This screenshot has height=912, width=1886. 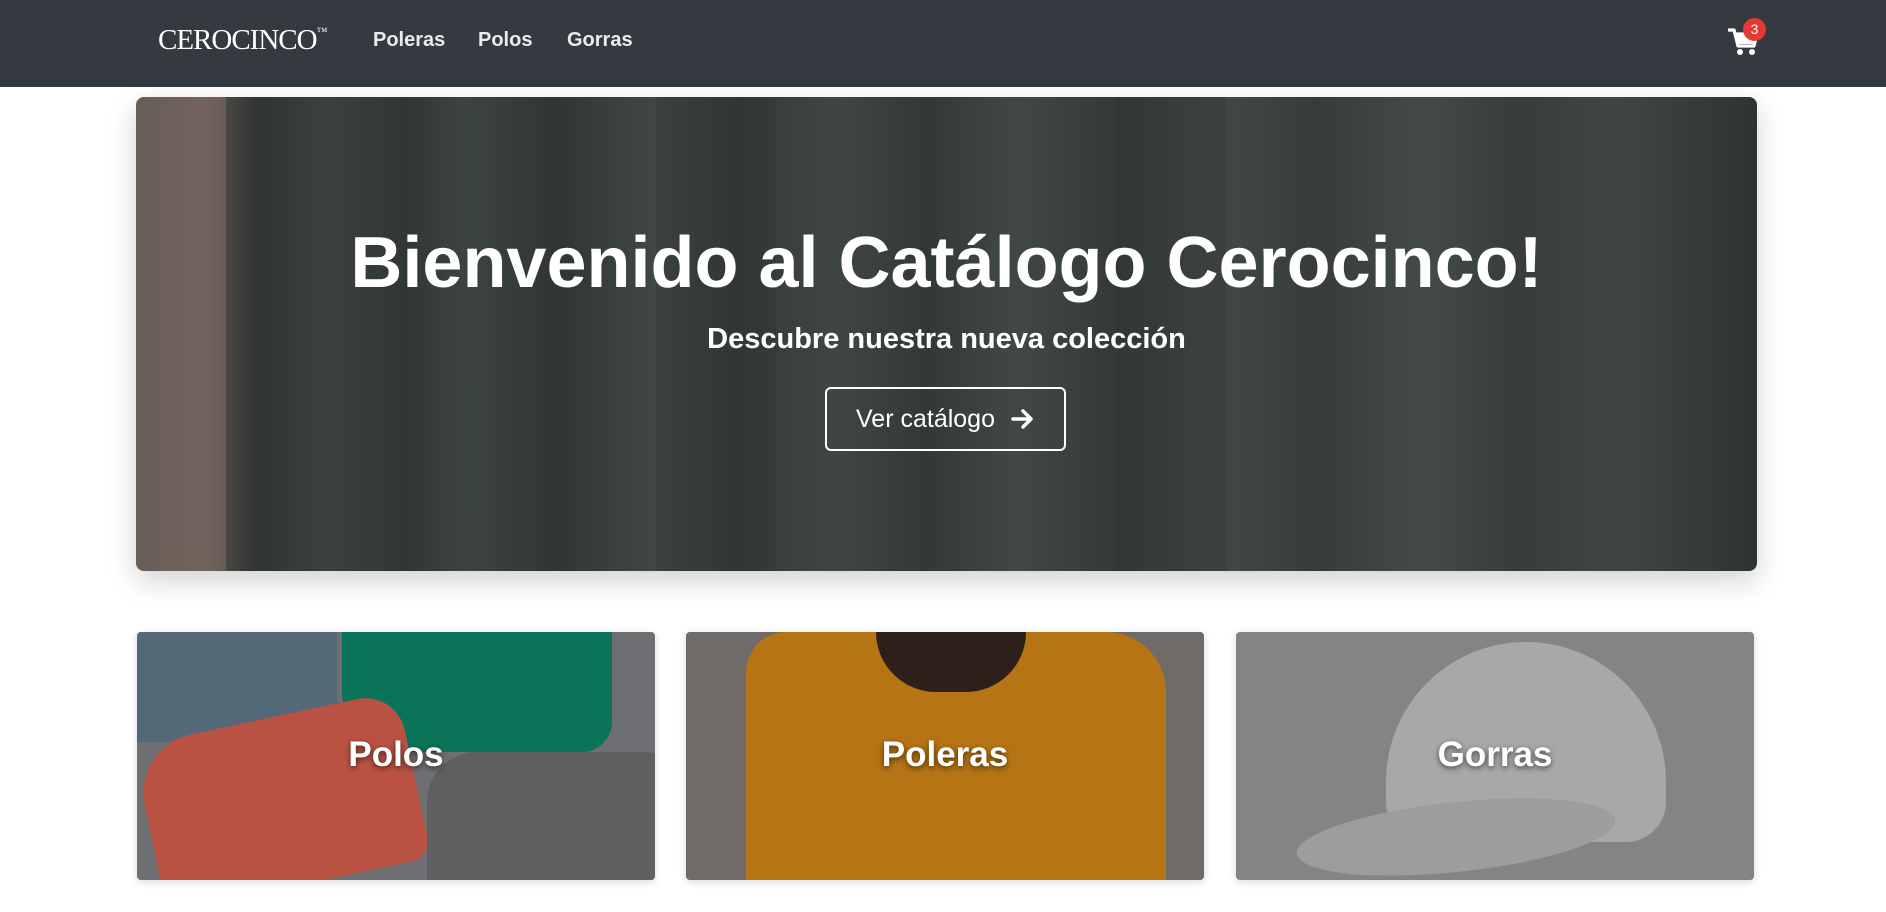 I want to click on view-catalog-button: Ver catálogo, so click(x=945, y=419).